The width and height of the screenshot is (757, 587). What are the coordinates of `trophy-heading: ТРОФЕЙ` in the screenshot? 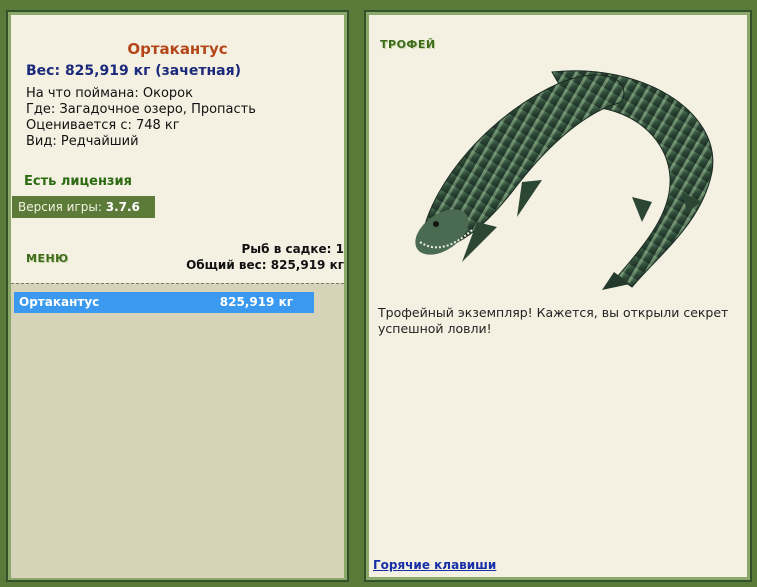 It's located at (408, 44).